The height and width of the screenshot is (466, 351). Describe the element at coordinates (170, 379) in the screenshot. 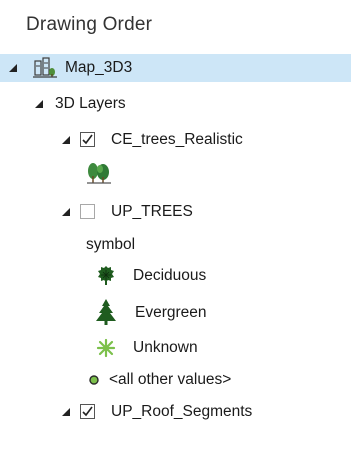

I see `class-label: <all other values>` at that location.